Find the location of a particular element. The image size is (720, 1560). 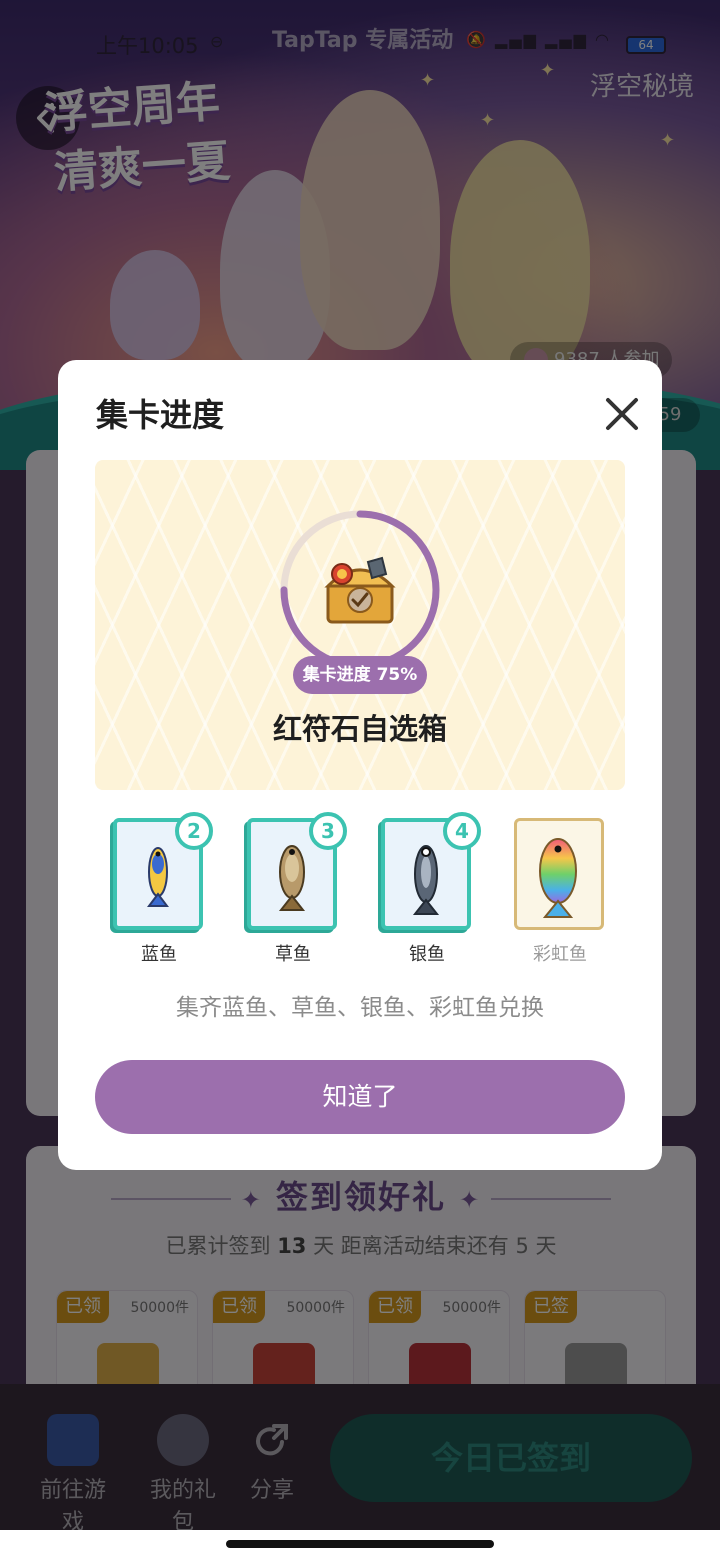

progress-label: 集卡进度 75% is located at coordinates (360, 675).